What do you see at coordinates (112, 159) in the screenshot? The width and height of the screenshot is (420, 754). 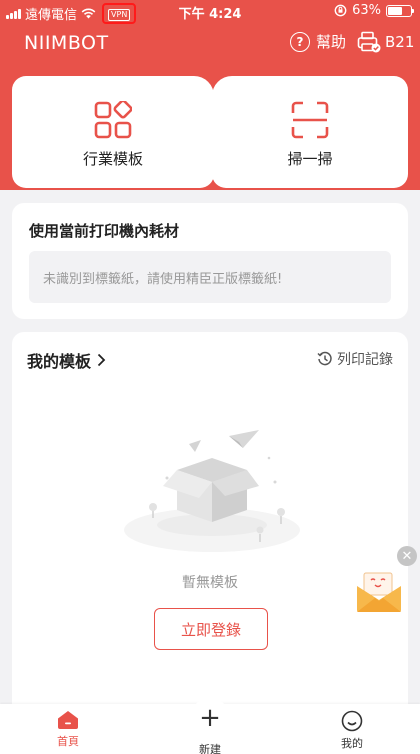 I see `industry-templates-label: 行業模板` at bounding box center [112, 159].